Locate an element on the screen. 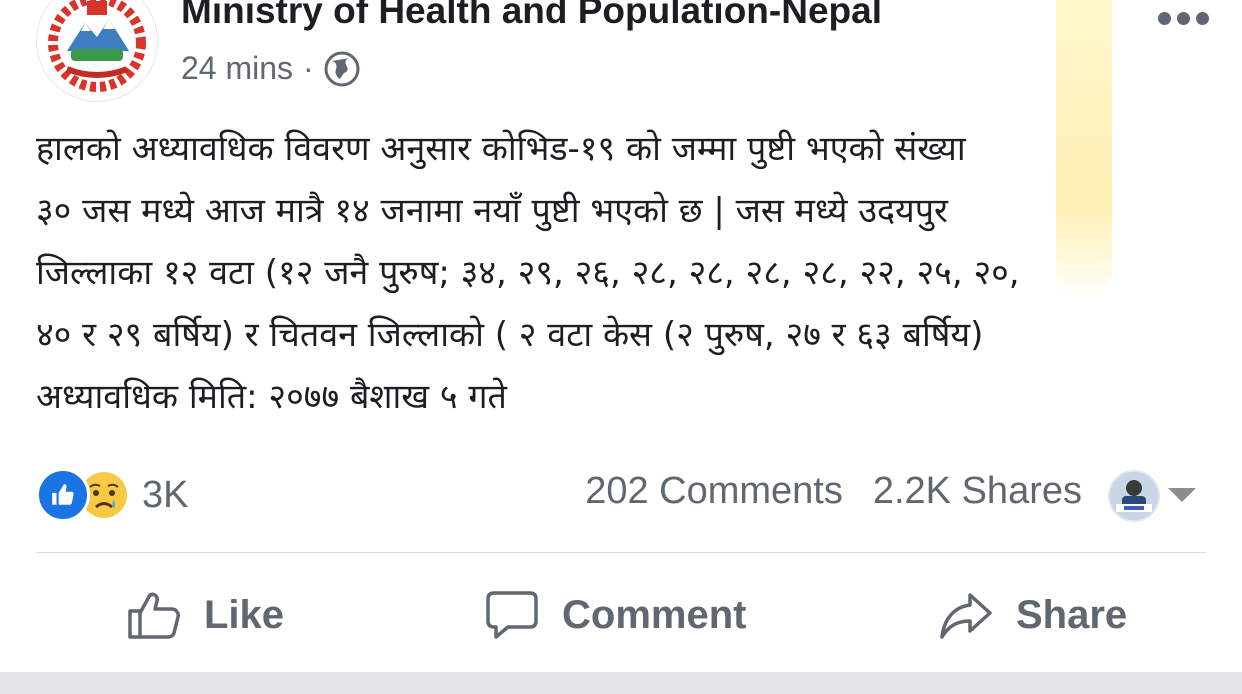  comment-button: Comment is located at coordinates (615, 615).